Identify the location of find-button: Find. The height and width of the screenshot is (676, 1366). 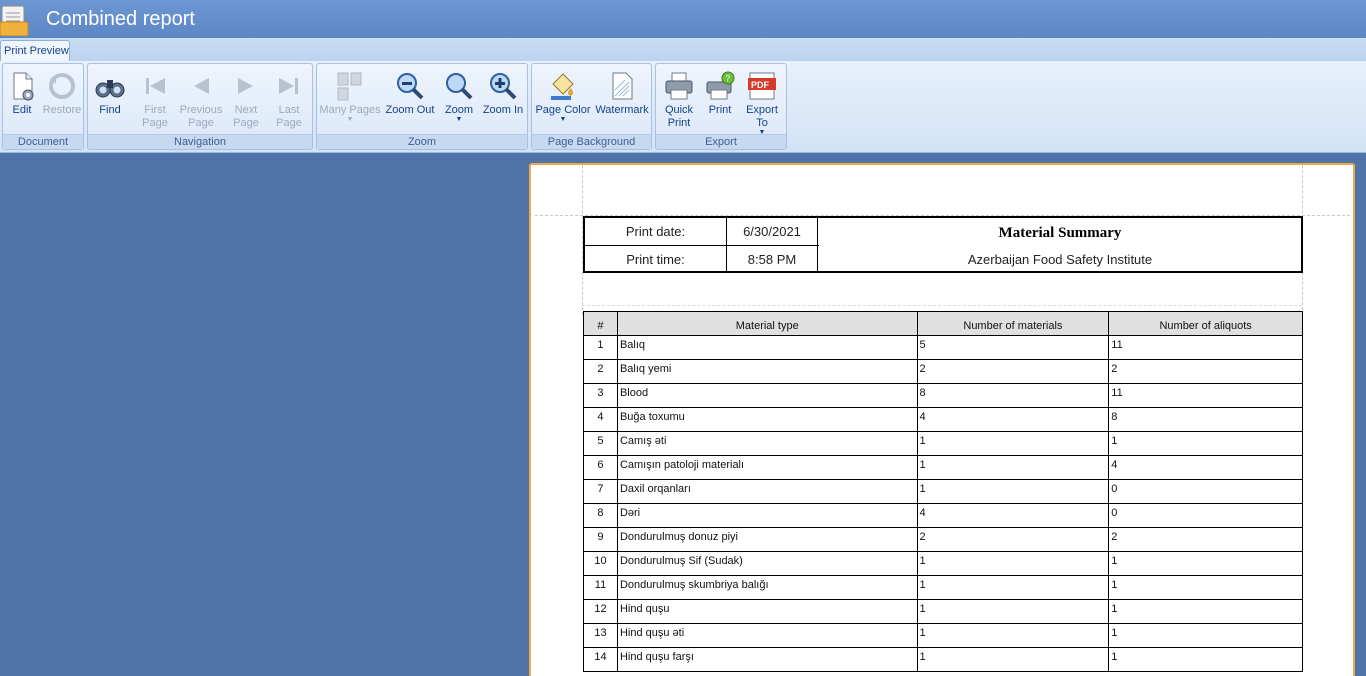
(110, 100).